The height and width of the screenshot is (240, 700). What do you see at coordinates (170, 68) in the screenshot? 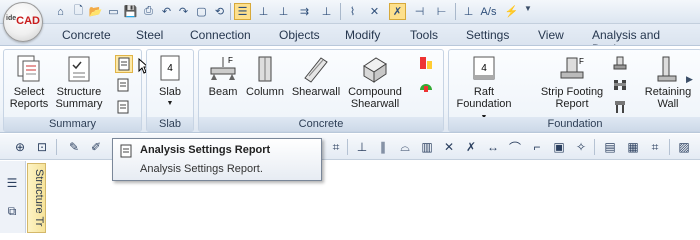
I see `slab-icon: 4` at bounding box center [170, 68].